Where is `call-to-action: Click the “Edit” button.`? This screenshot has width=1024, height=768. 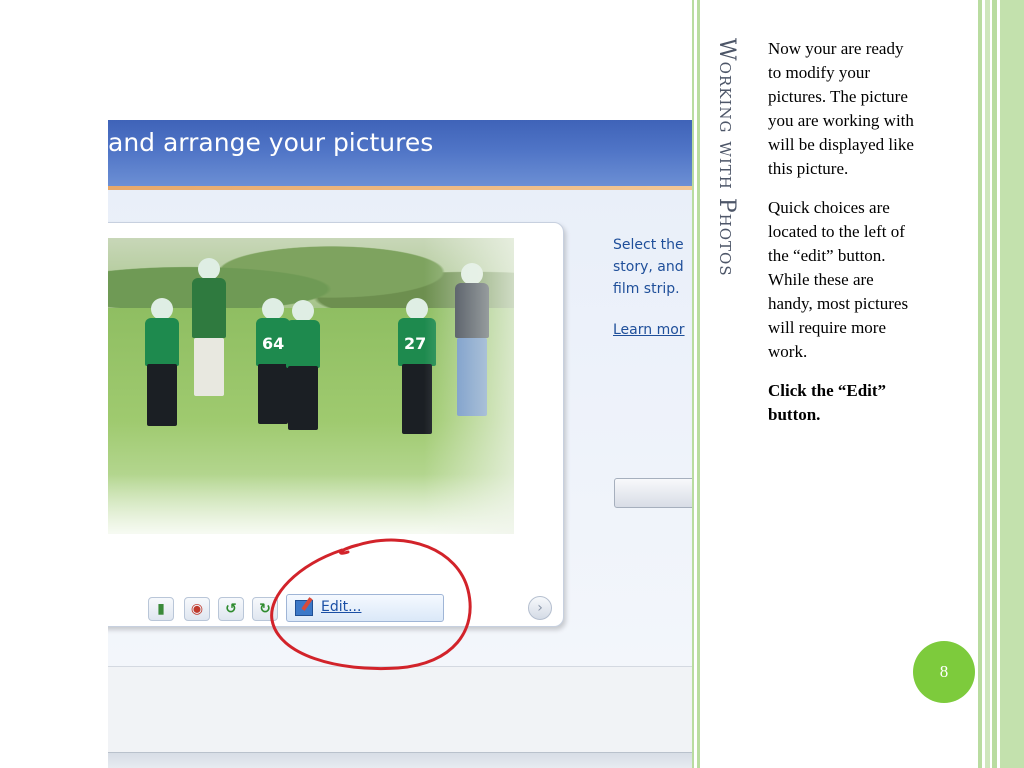
call-to-action: Click the “Edit” button. is located at coordinates (827, 402).